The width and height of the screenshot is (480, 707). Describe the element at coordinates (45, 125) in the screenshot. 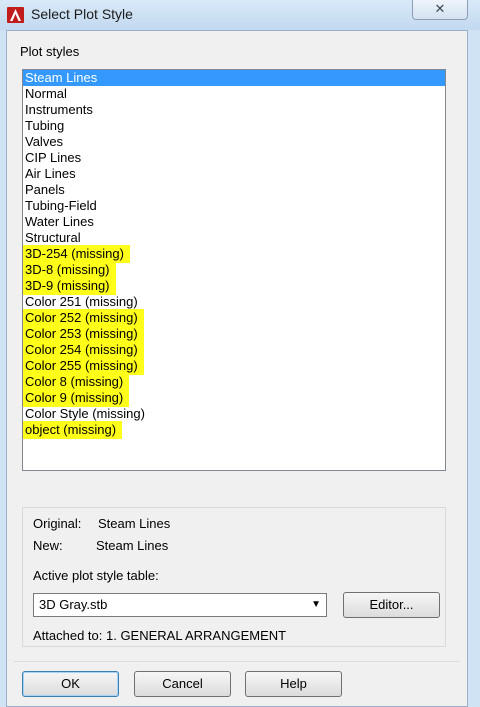

I see `list-item-label: Tubing` at that location.